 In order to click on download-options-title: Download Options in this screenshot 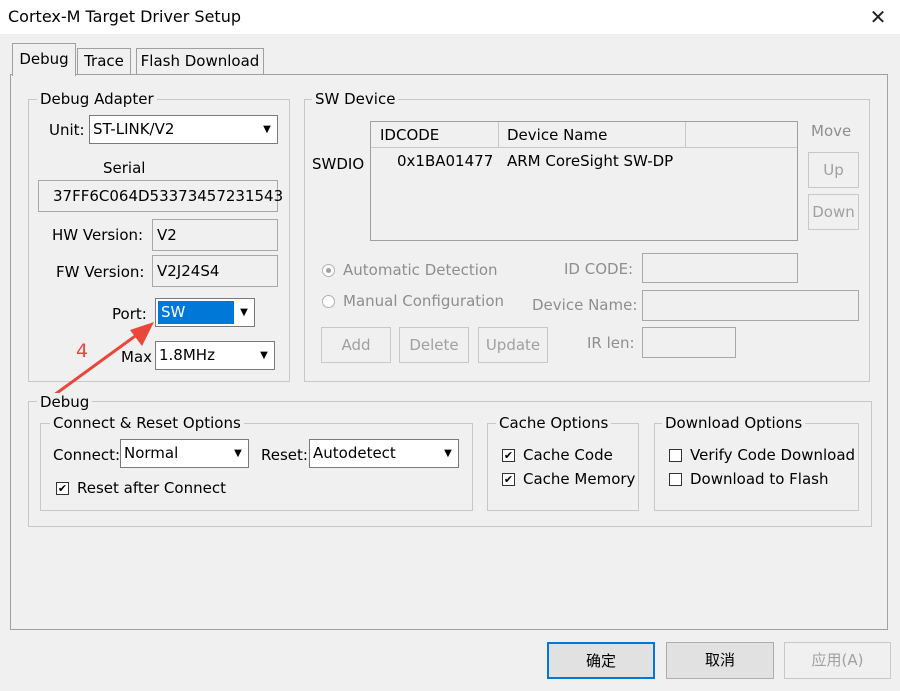, I will do `click(734, 423)`.